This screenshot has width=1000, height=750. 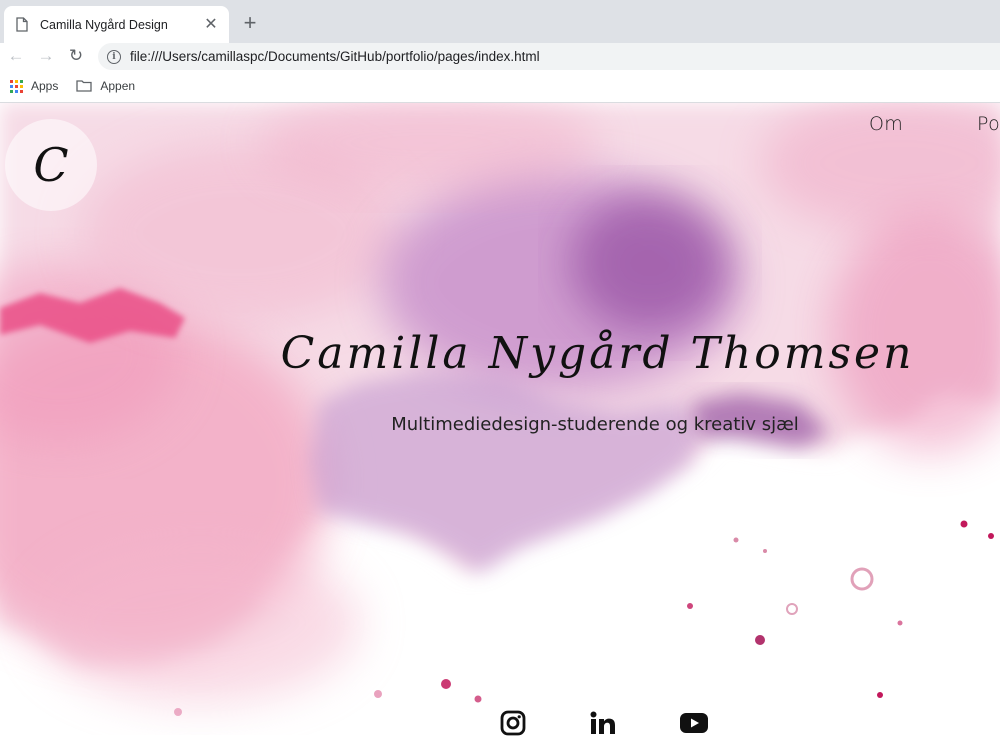 What do you see at coordinates (694, 723) in the screenshot?
I see `youtube-icon` at bounding box center [694, 723].